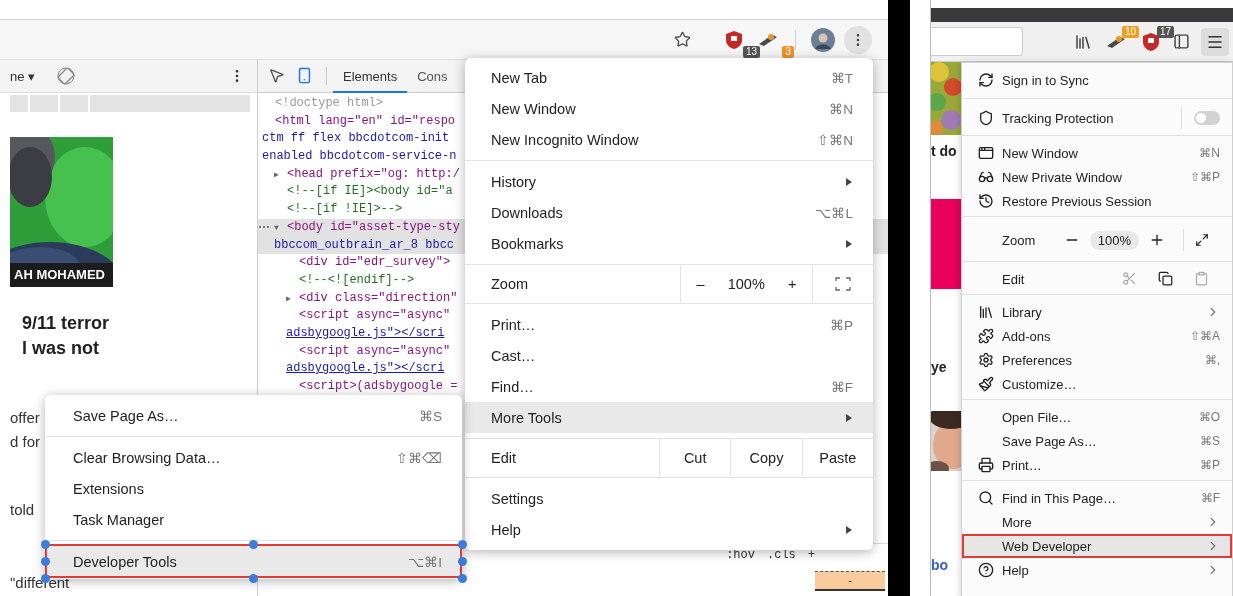  What do you see at coordinates (669, 417) in the screenshot?
I see `menu-item: More Tools` at bounding box center [669, 417].